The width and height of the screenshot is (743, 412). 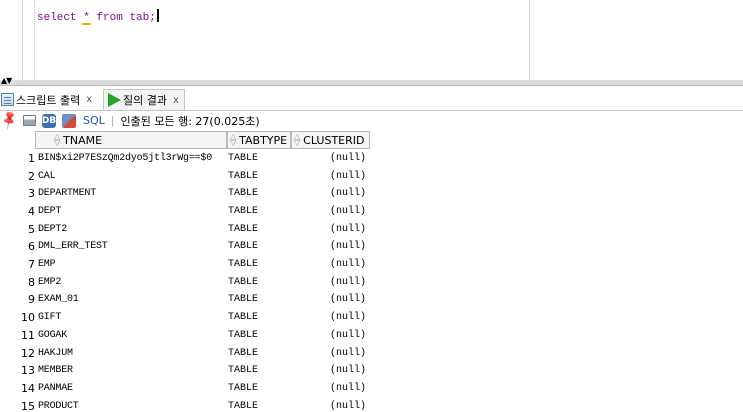 I want to click on table-row: 14 PANMAE TABLE (null), so click(x=371, y=389).